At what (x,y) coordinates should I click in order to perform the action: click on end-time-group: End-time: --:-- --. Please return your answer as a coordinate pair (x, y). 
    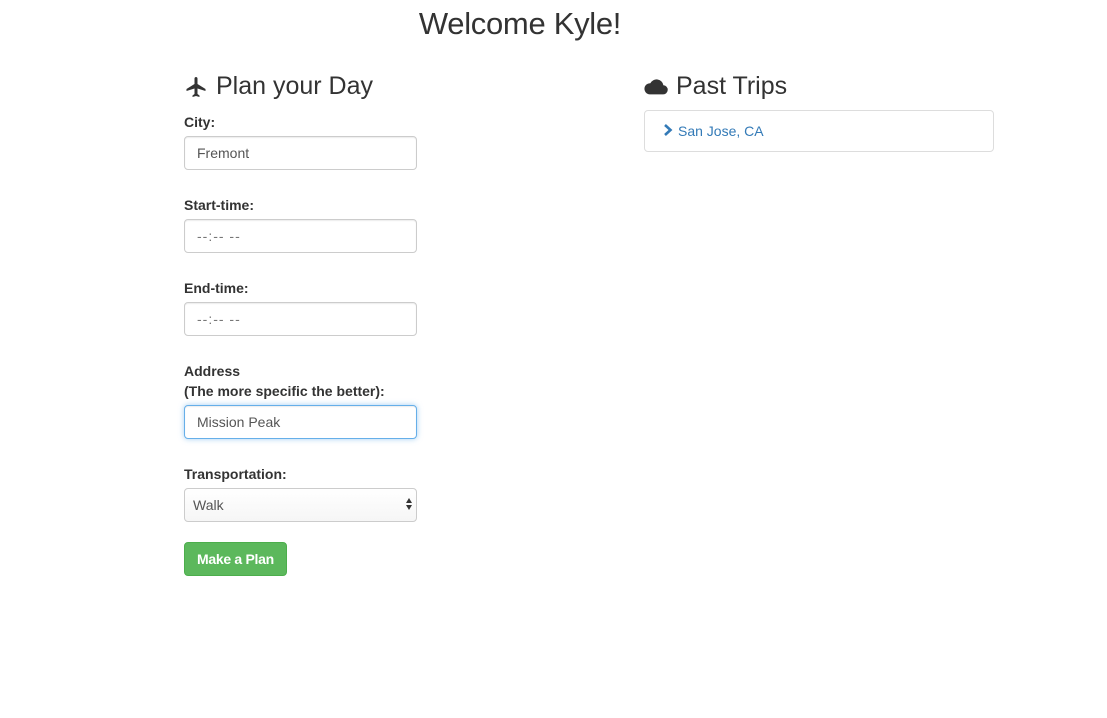
    Looking at the image, I should click on (300, 307).